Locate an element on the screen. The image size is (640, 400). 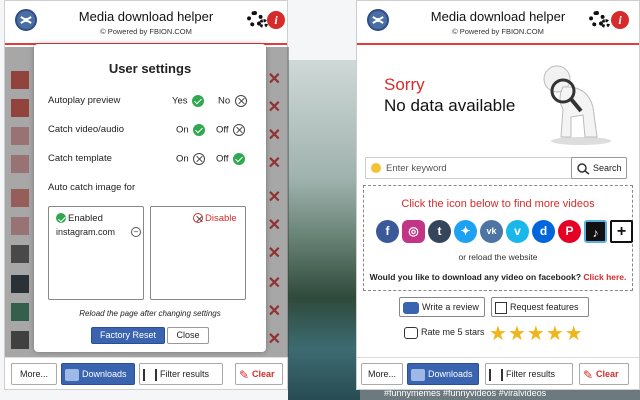
search-button-label: Search is located at coordinates (607, 168).